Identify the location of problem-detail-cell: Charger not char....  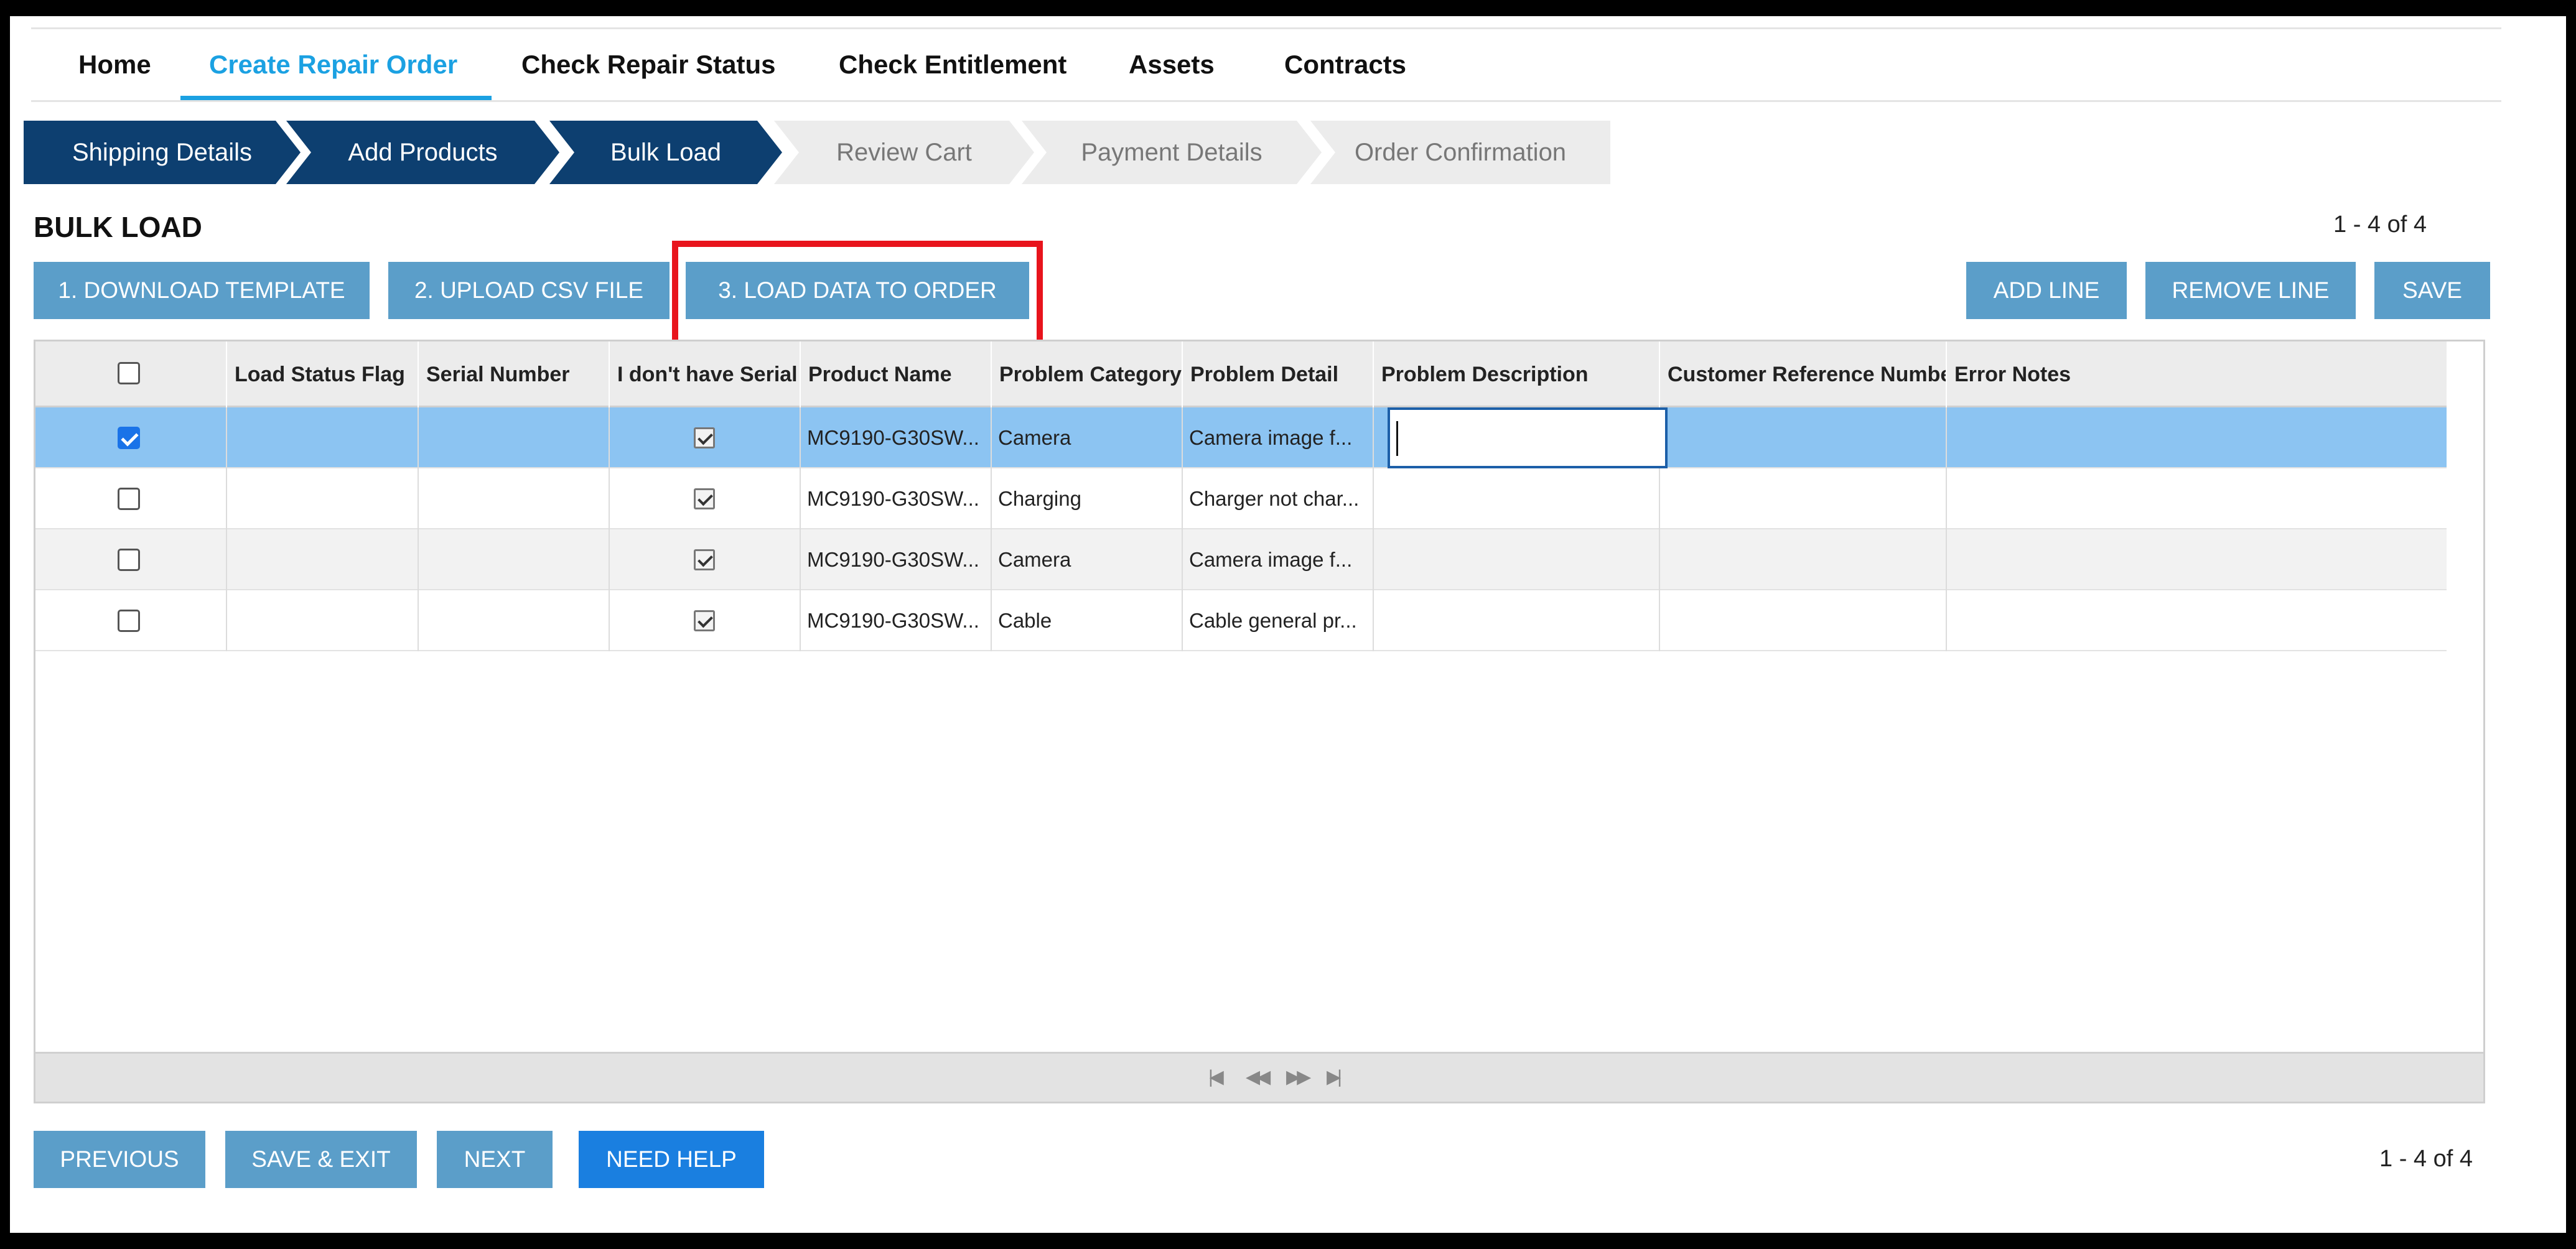
(1277, 498).